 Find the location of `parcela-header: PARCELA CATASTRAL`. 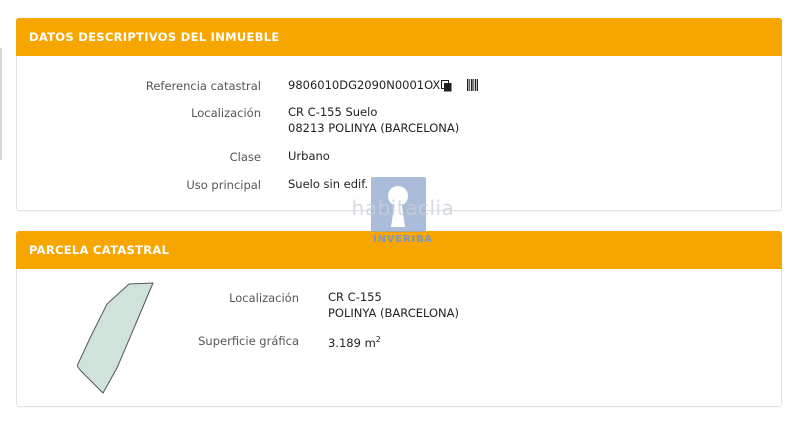

parcela-header: PARCELA CATASTRAL is located at coordinates (399, 250).